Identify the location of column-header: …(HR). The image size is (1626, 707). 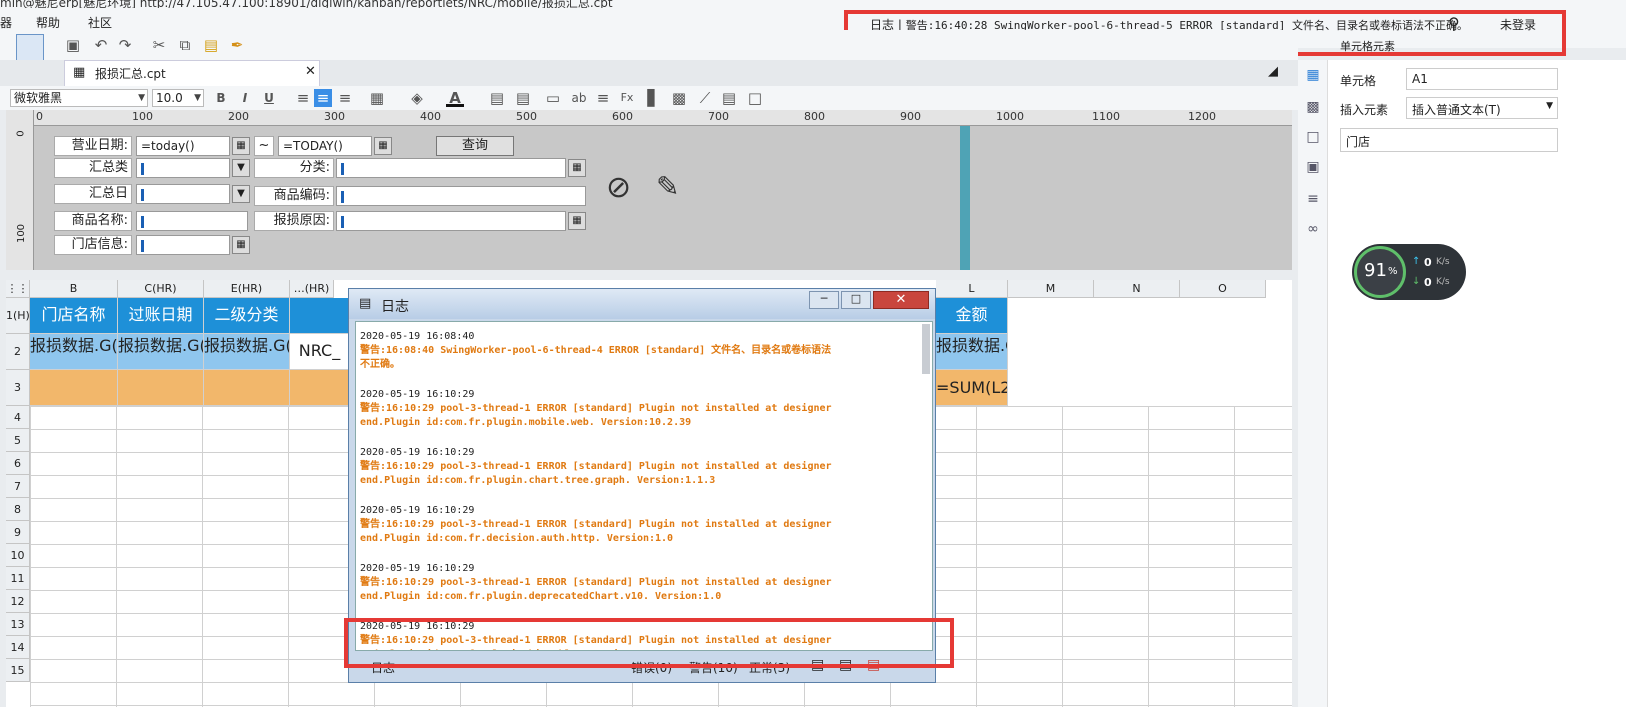
(312, 289).